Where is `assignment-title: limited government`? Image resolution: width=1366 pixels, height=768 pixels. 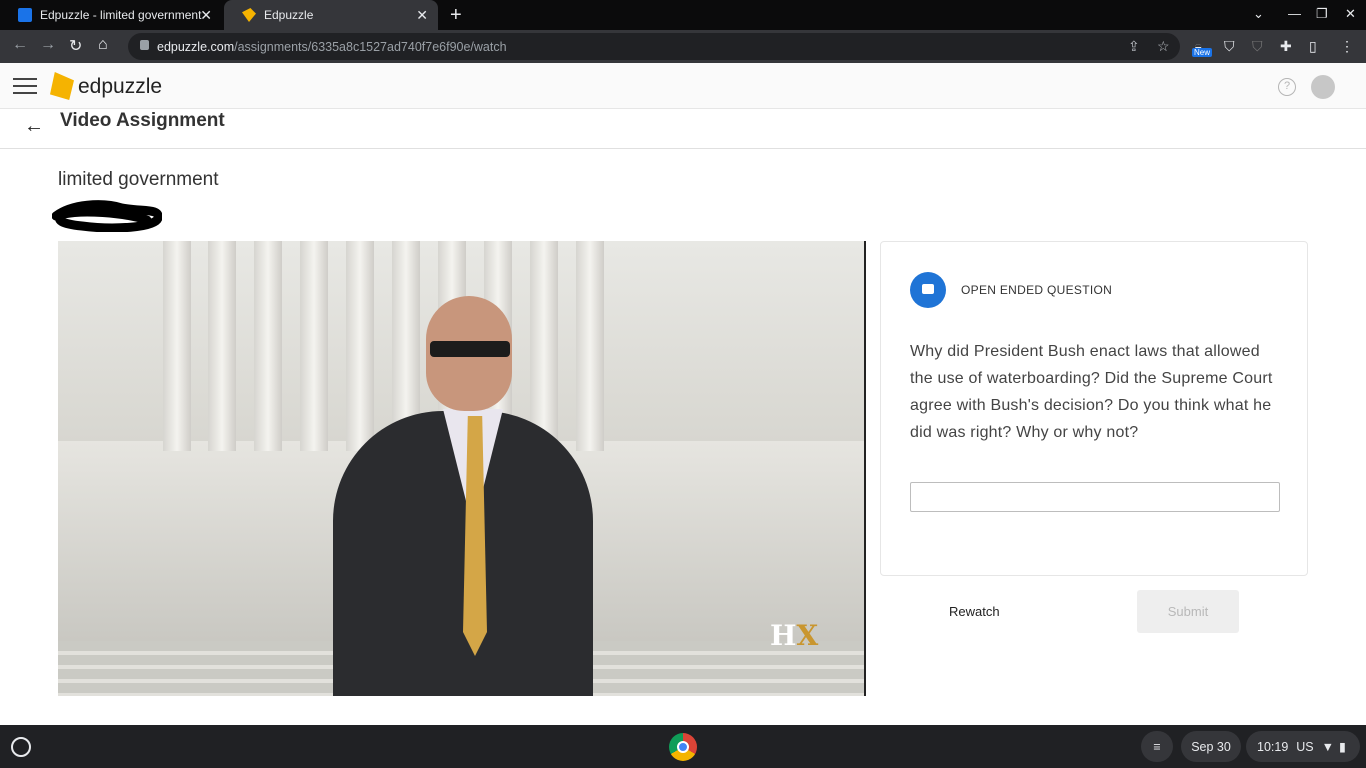
assignment-title: limited government is located at coordinates (138, 179).